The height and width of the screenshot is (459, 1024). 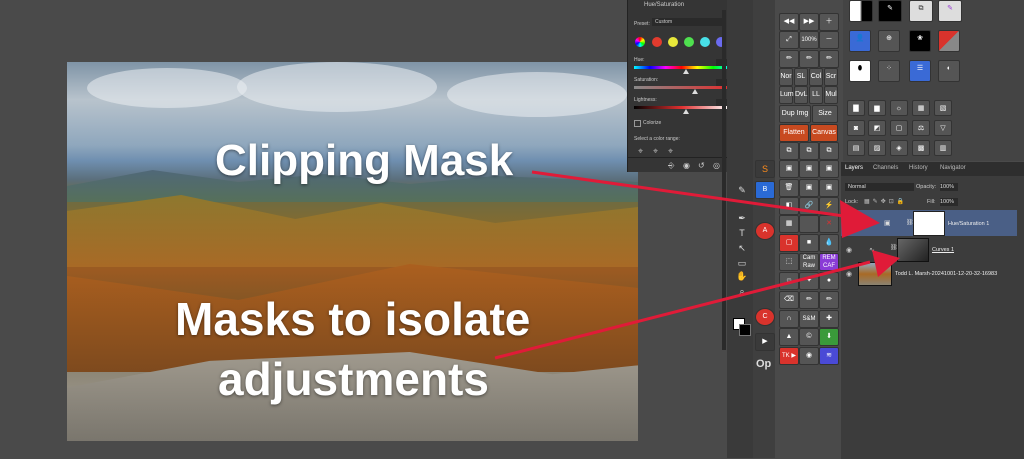 What do you see at coordinates (682, 310) in the screenshot?
I see `arrow-to-mask` at bounding box center [682, 310].